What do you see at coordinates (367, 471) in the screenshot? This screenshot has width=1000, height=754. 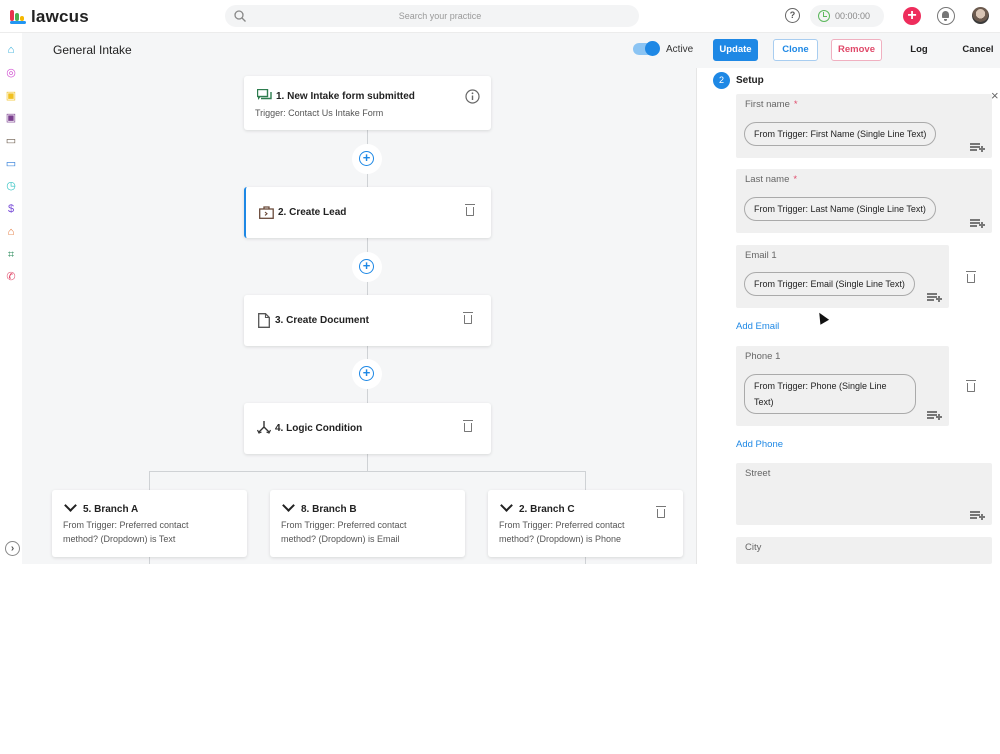 I see `branch-connector-line` at bounding box center [367, 471].